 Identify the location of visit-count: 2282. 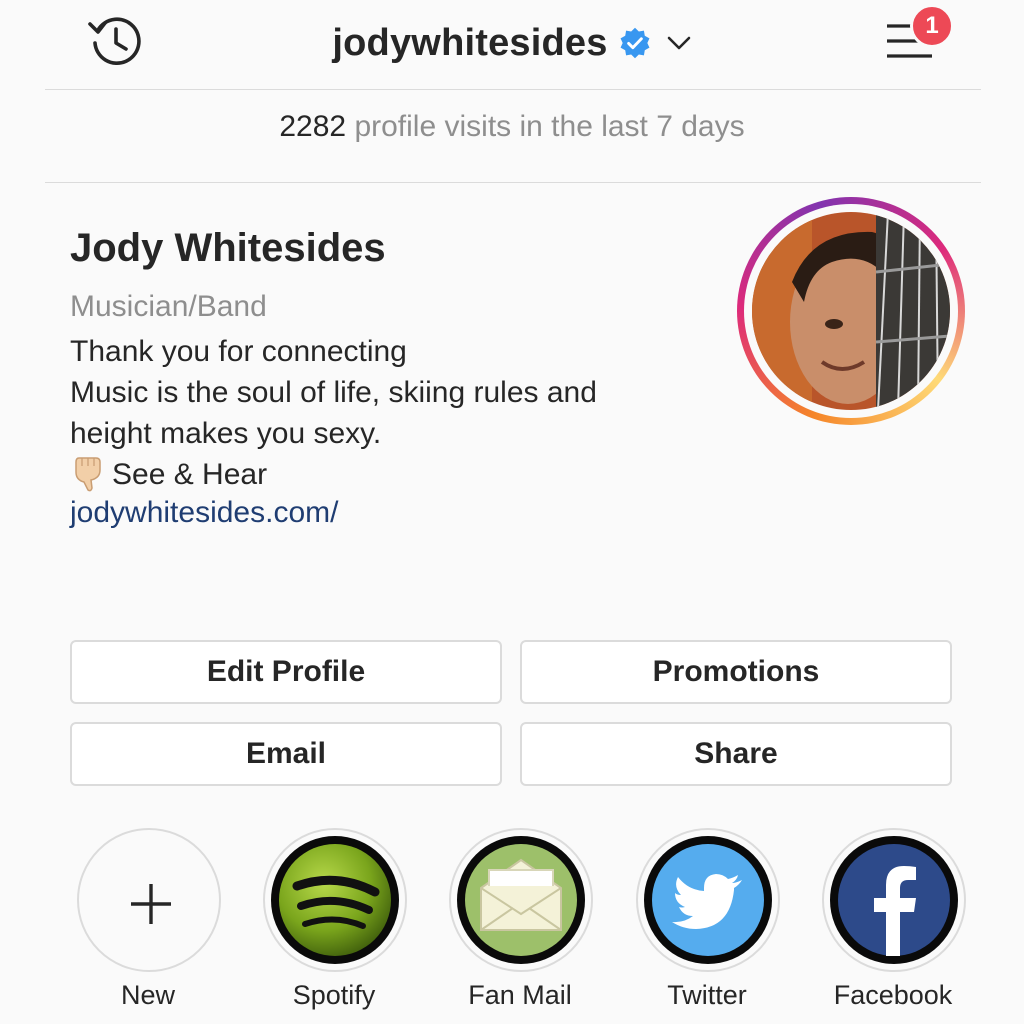
(313, 126).